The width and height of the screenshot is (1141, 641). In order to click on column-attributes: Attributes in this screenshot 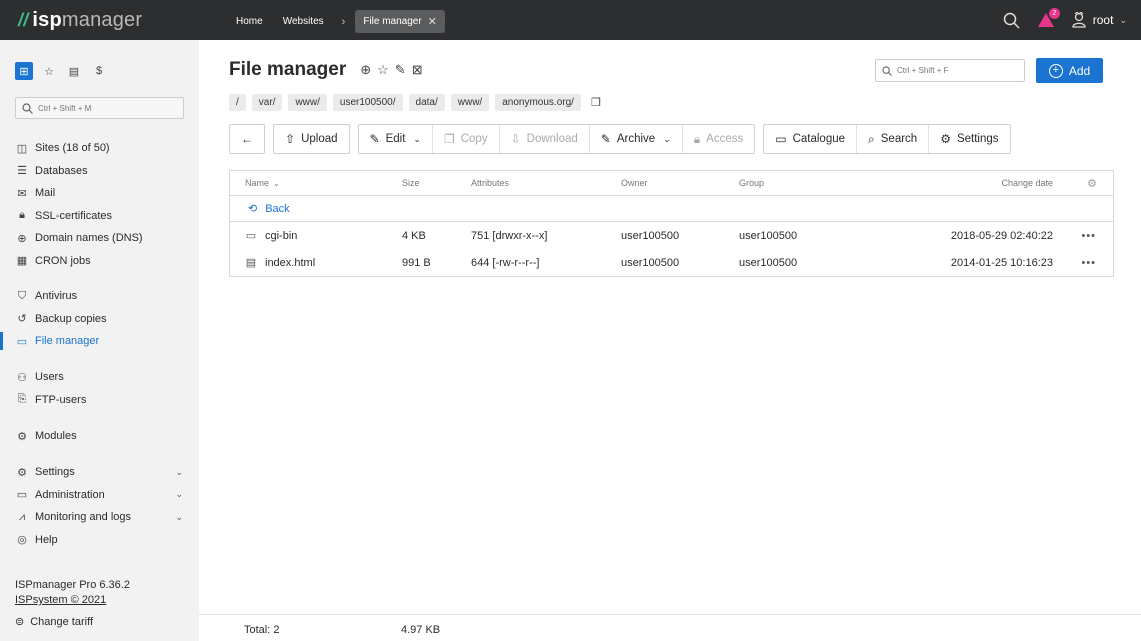, I will do `click(490, 183)`.